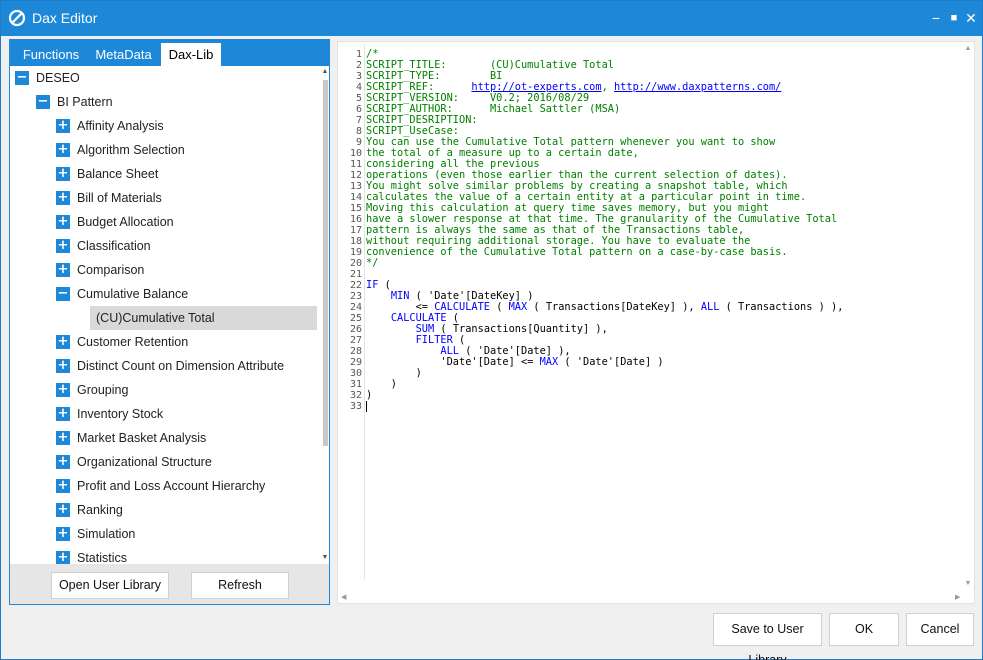 Image resolution: width=983 pixels, height=660 pixels. I want to click on app-logo-icon, so click(17, 18).